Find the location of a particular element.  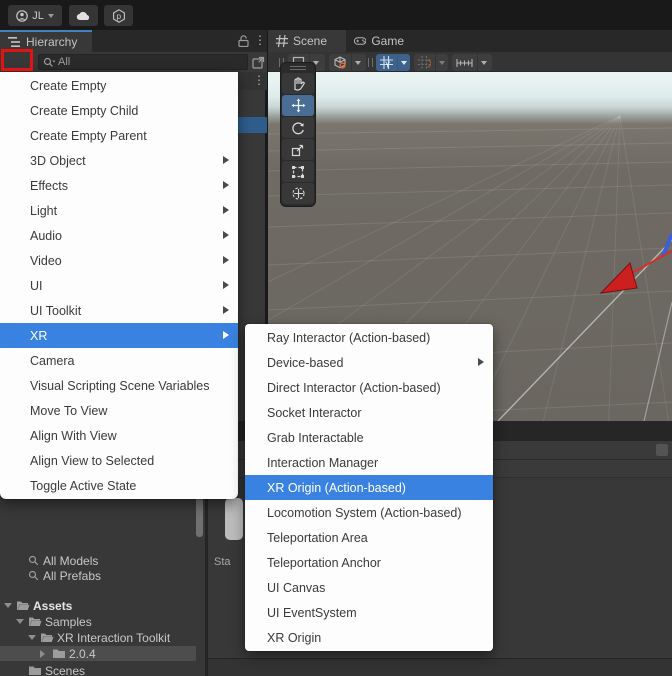

menu-item-move-to-view: Move To View is located at coordinates (119, 410).